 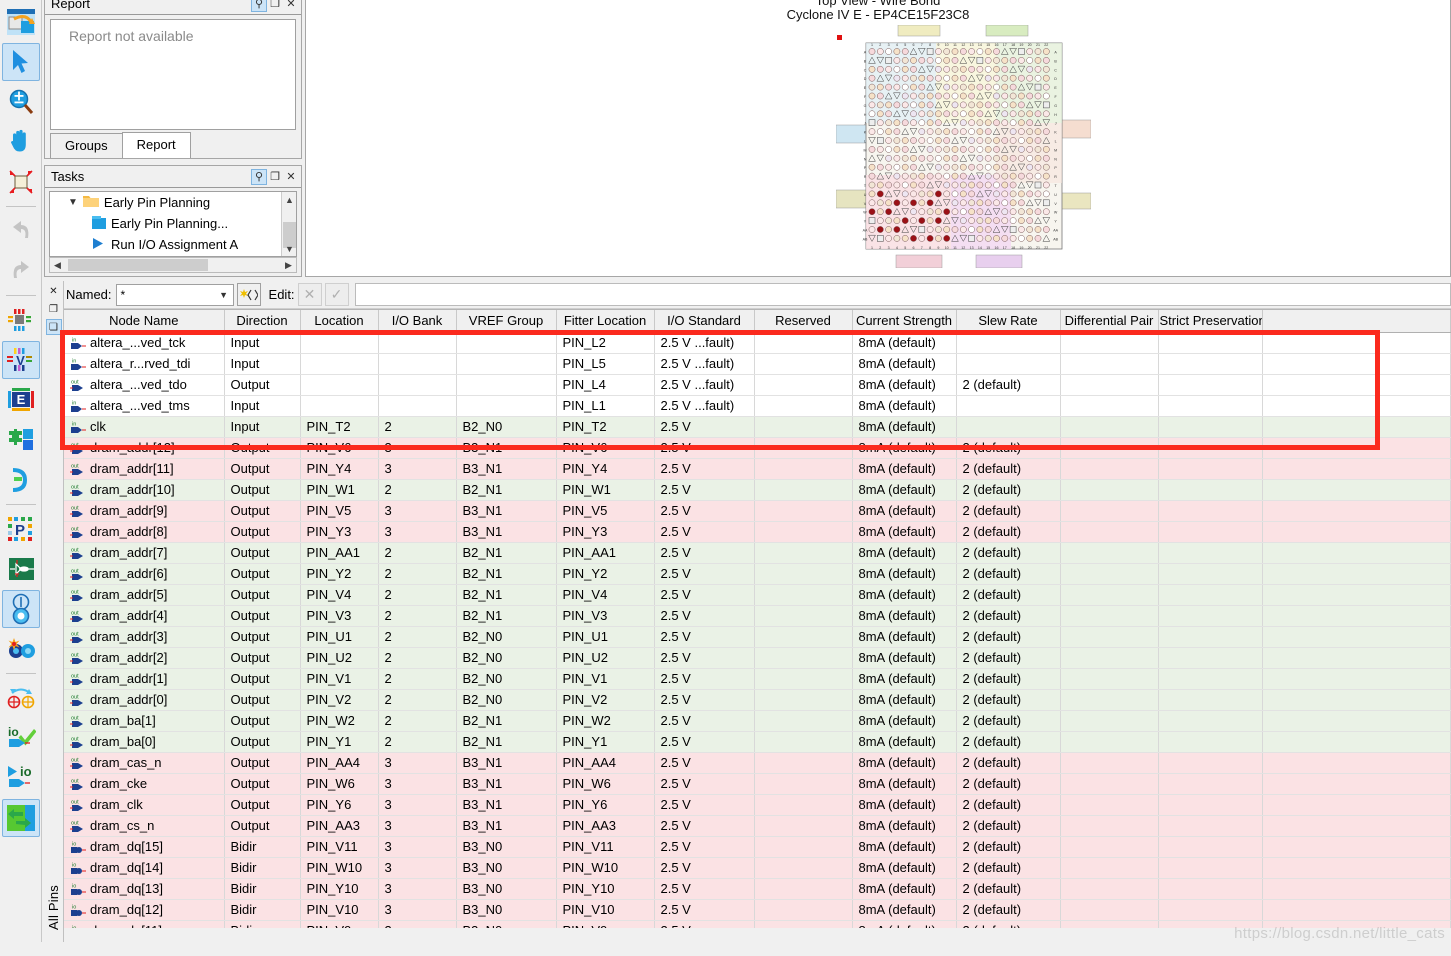 I want to click on cell-node-name: io dram_dq[14], so click(x=144, y=868).